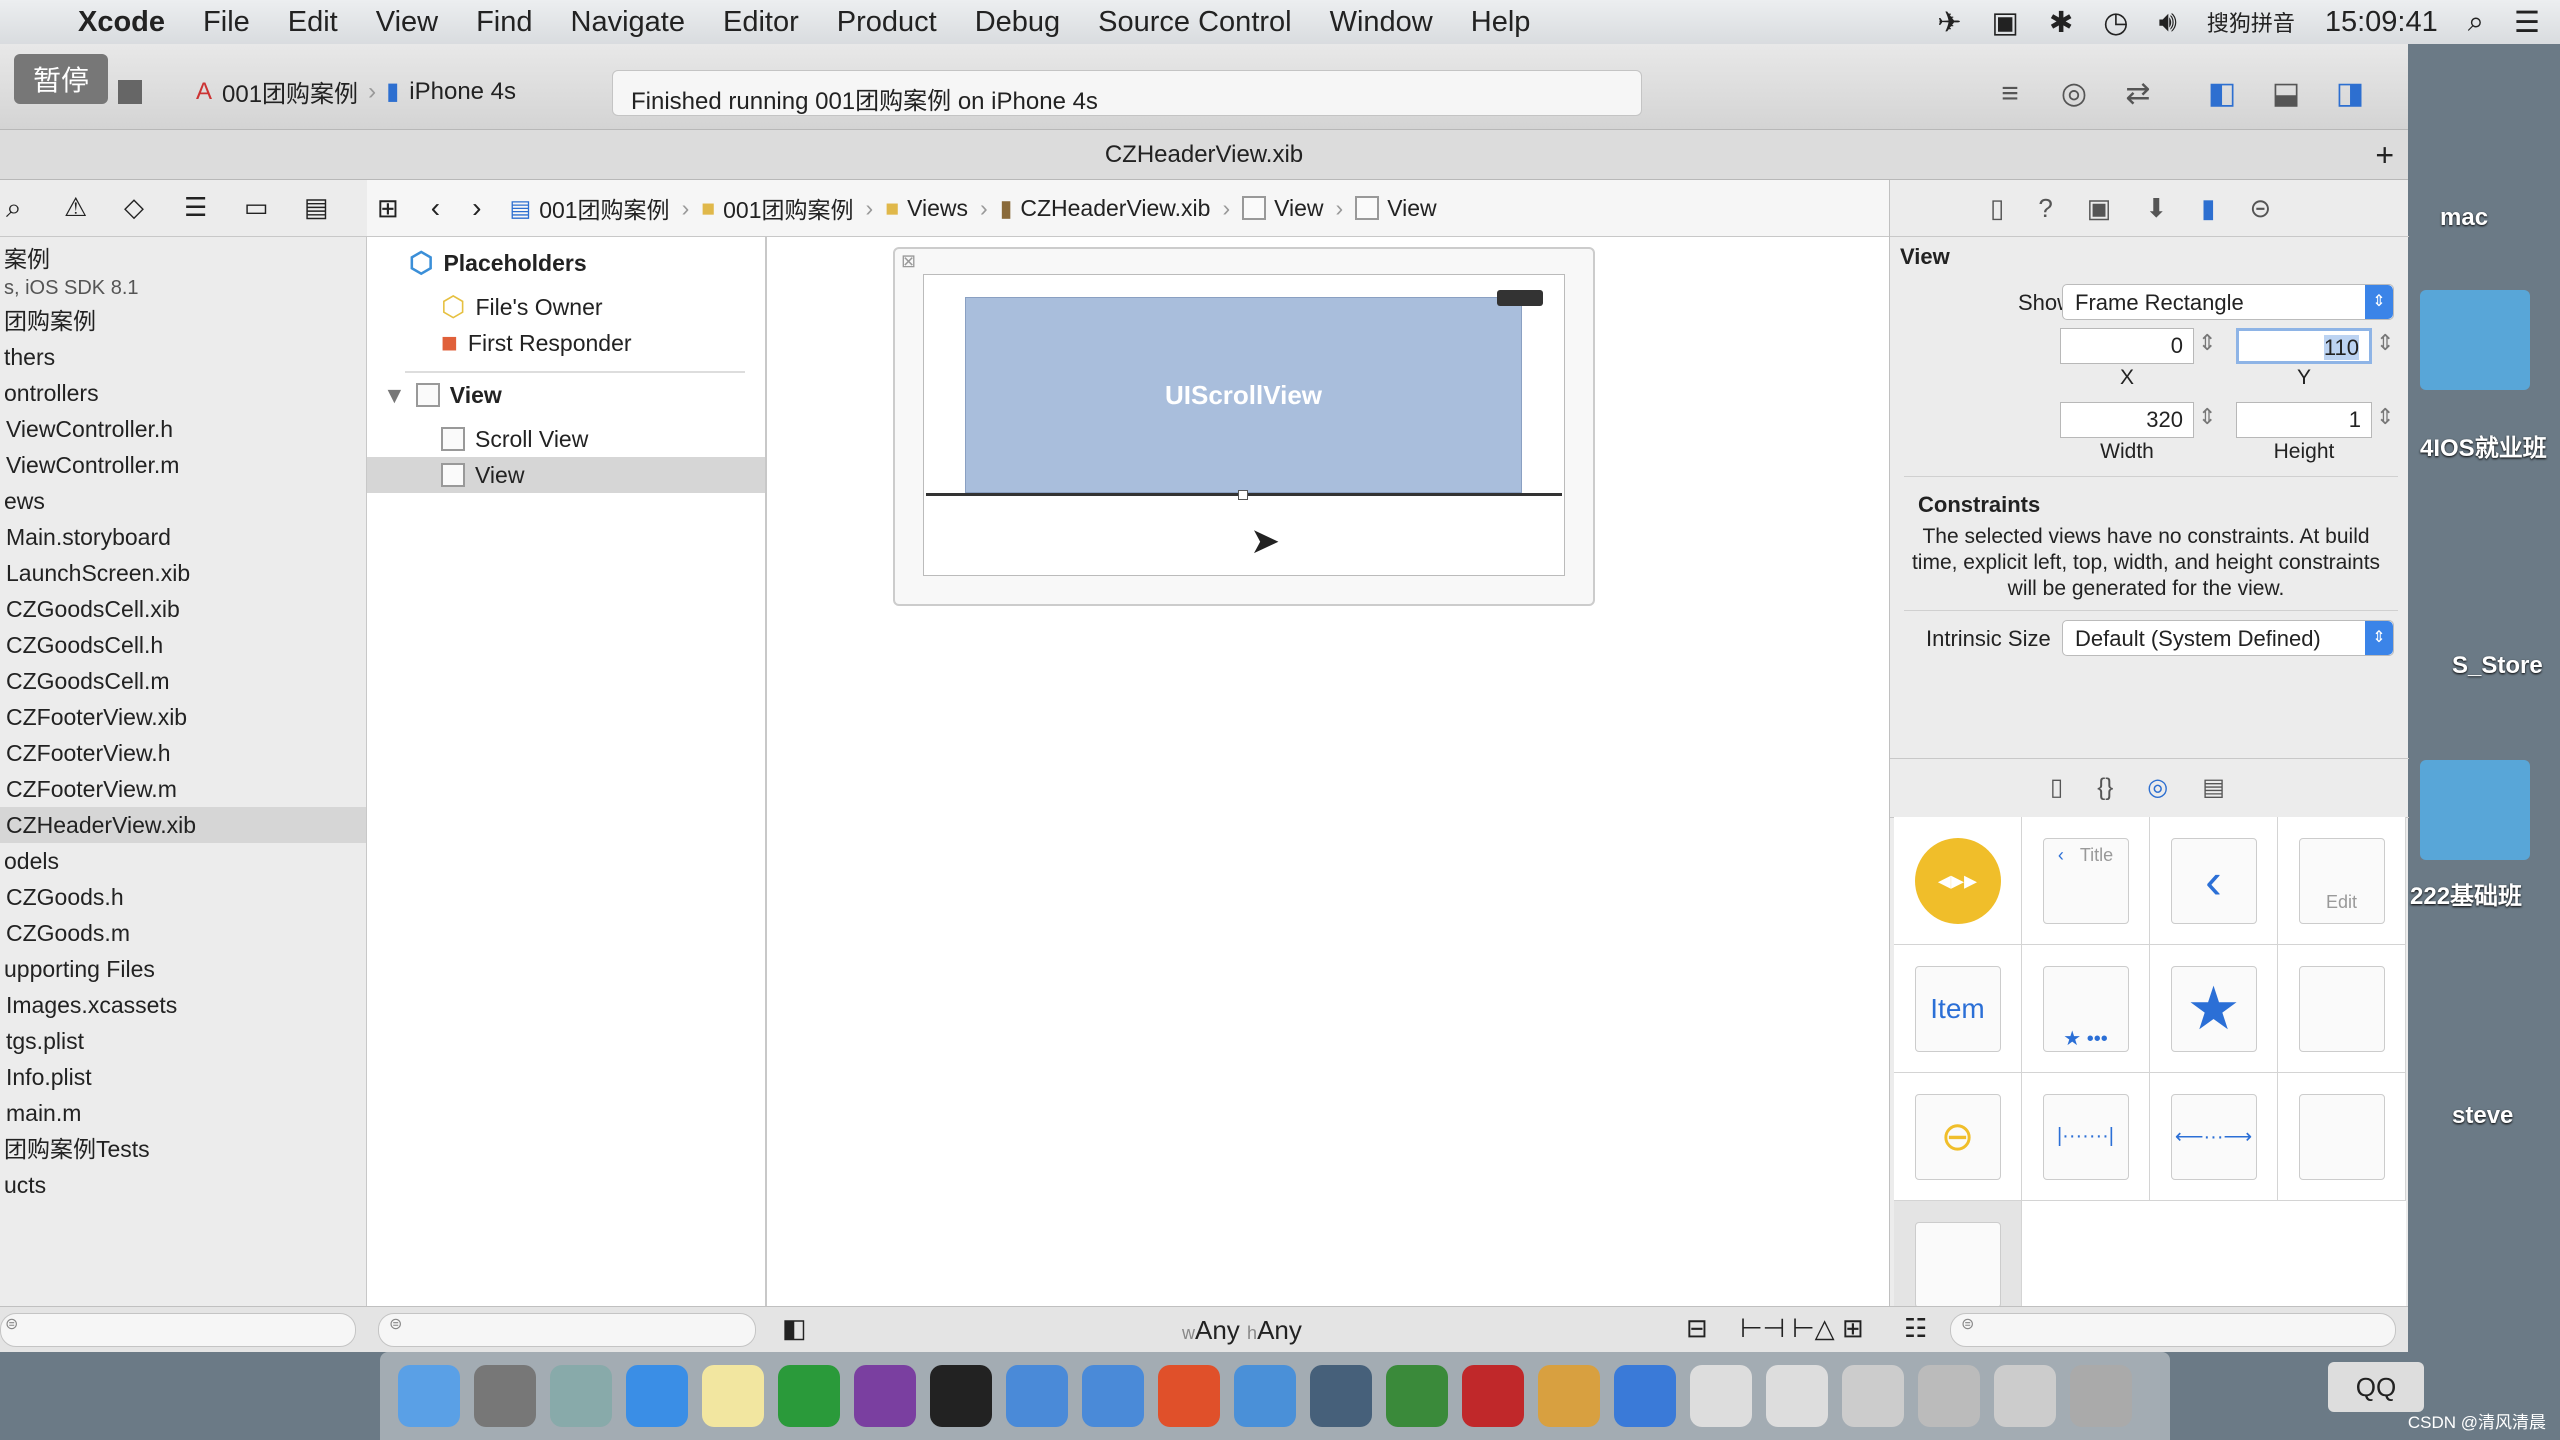 The image size is (2560, 1440). What do you see at coordinates (887, 22) in the screenshot?
I see `menu-product: Product` at bounding box center [887, 22].